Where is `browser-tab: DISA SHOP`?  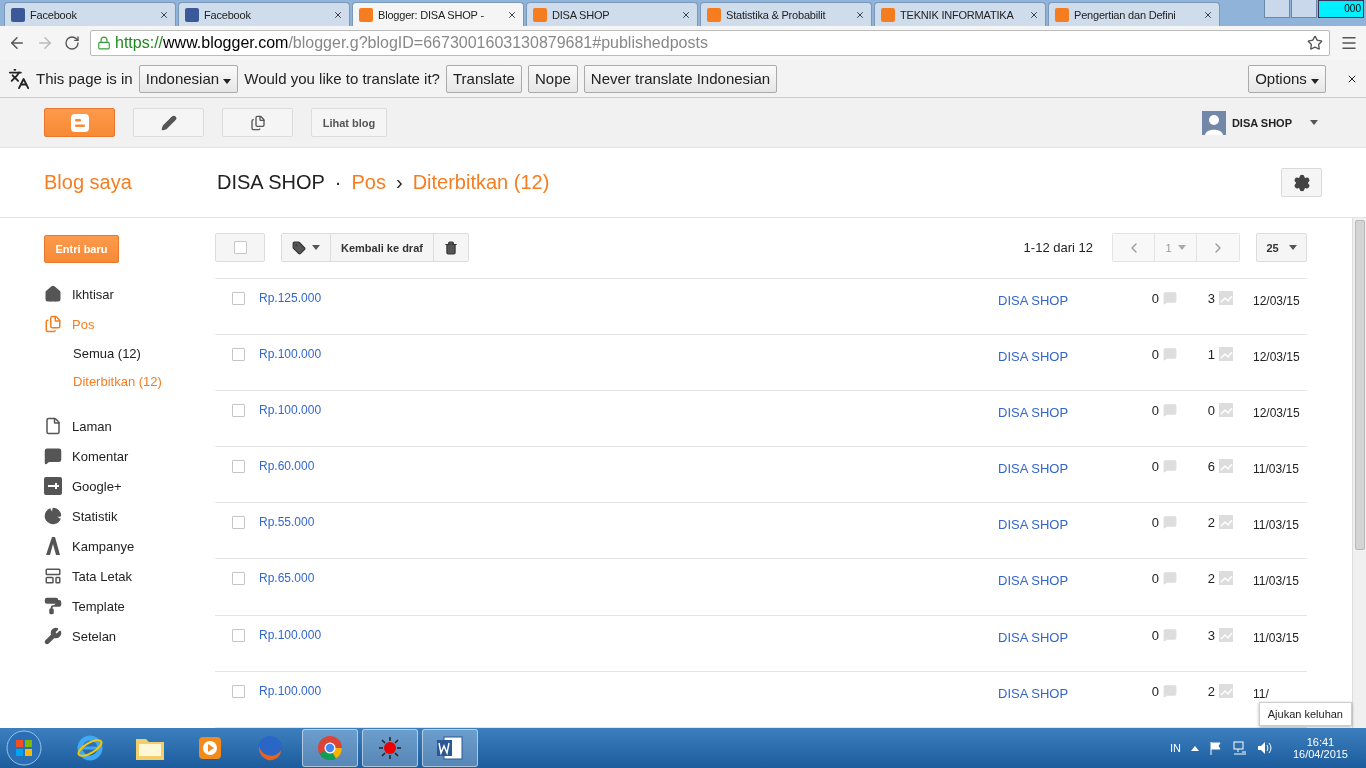 browser-tab: DISA SHOP is located at coordinates (612, 14).